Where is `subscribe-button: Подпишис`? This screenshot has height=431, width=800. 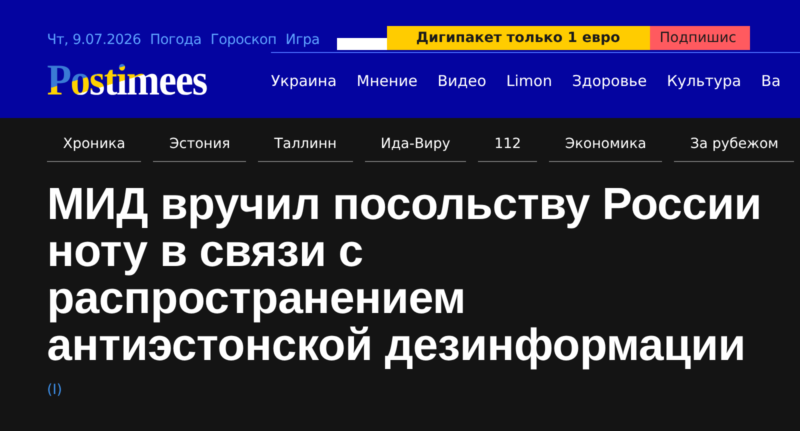
subscribe-button: Подпишис is located at coordinates (700, 38).